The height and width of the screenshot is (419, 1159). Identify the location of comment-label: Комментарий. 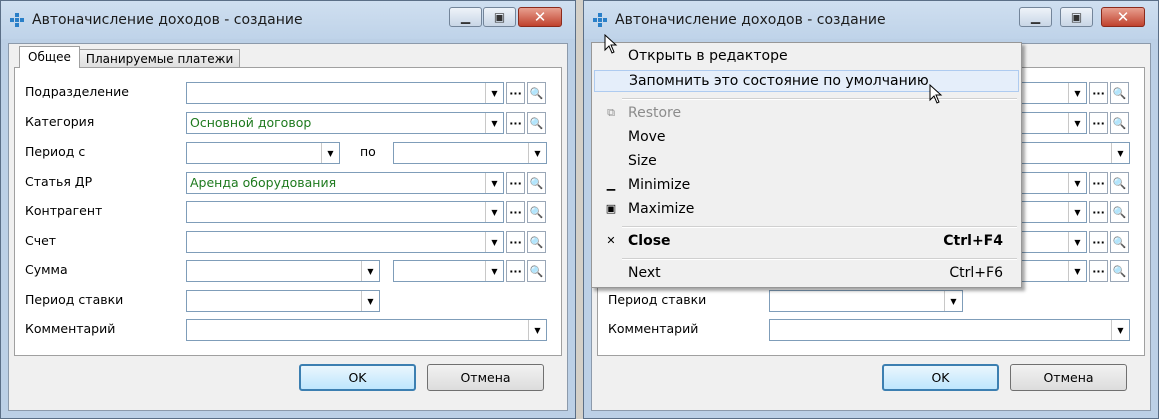
(653, 328).